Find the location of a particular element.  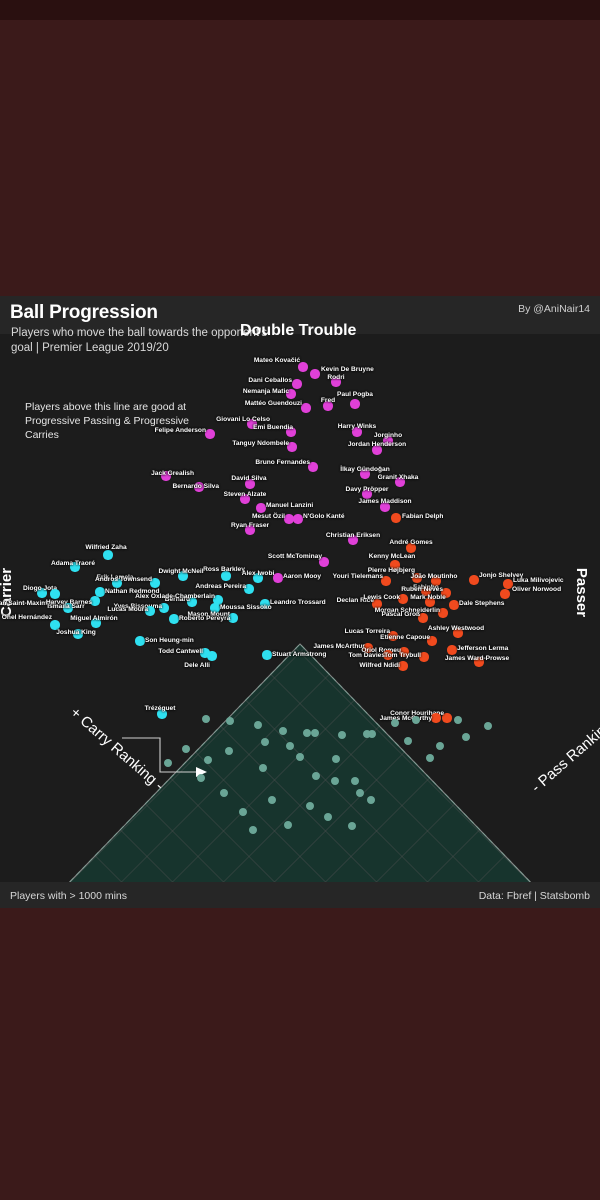

data-point-label: Jorginho is located at coordinates (388, 435).